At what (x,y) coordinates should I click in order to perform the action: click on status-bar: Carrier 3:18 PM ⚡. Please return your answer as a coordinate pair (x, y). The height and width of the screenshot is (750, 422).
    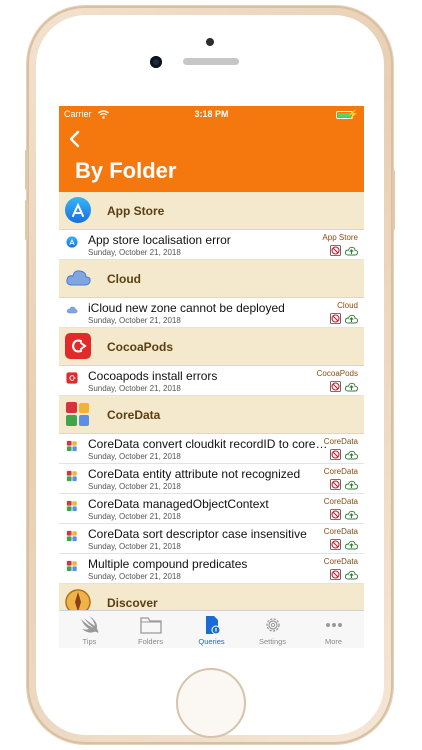
    Looking at the image, I should click on (211, 116).